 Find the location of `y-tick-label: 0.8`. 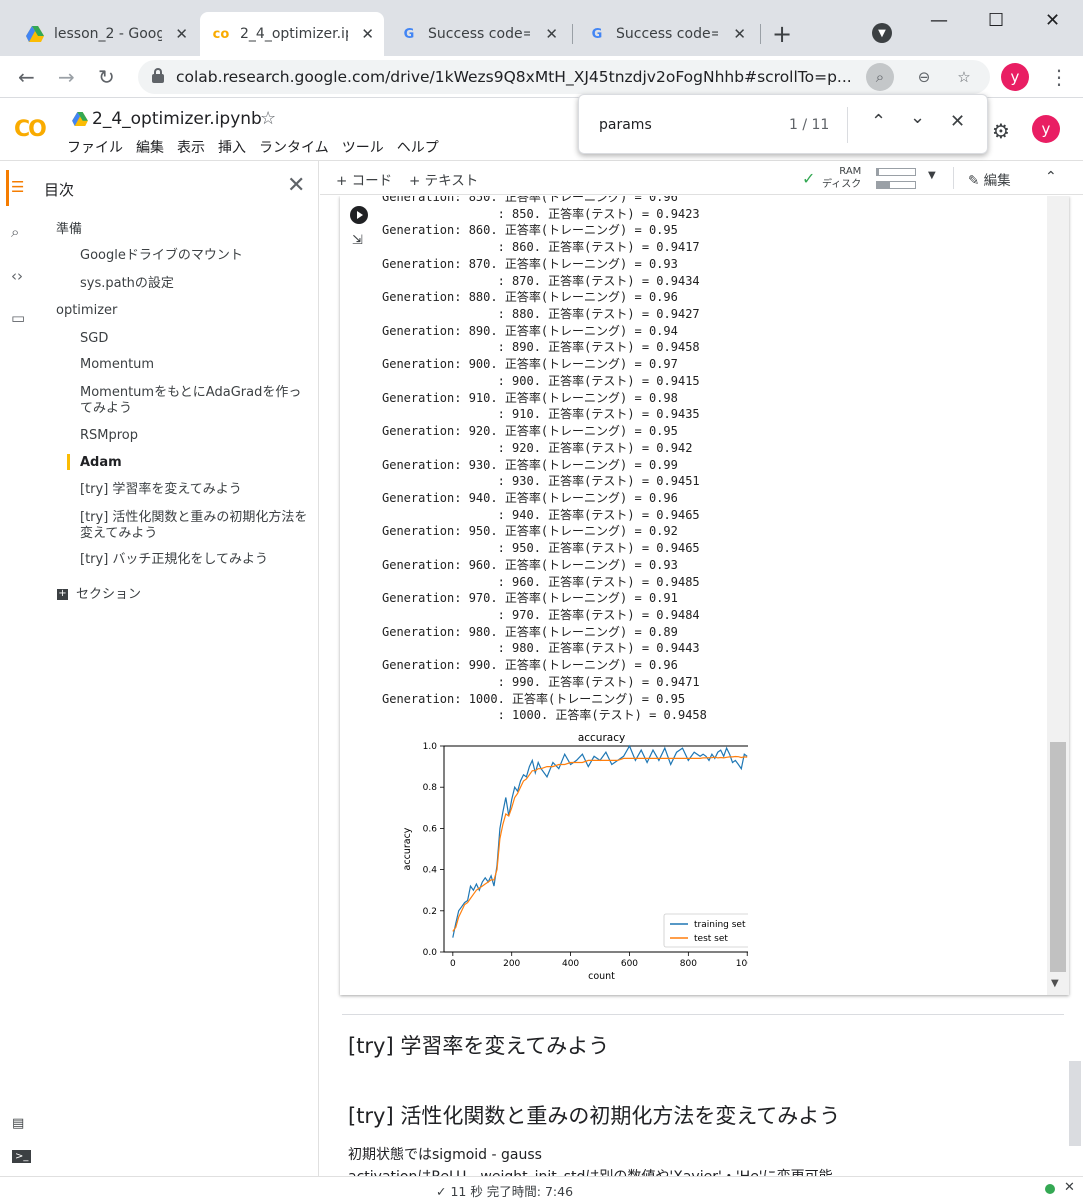

y-tick-label: 0.8 is located at coordinates (430, 788).